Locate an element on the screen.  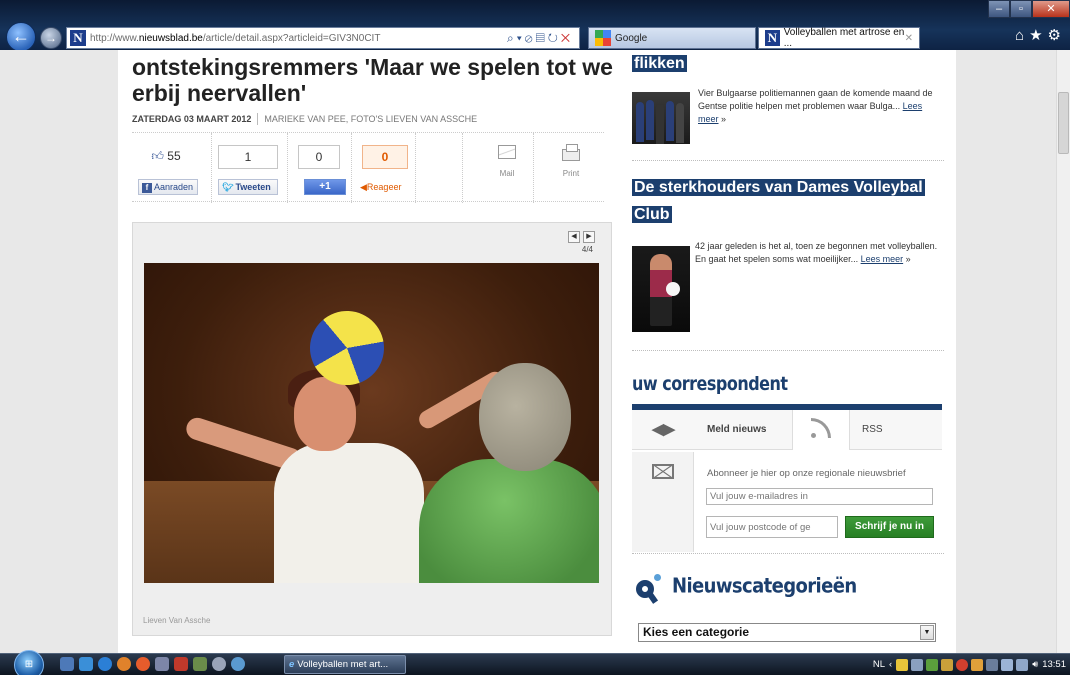
like-button: f Aanraden is located at coordinates (168, 187).